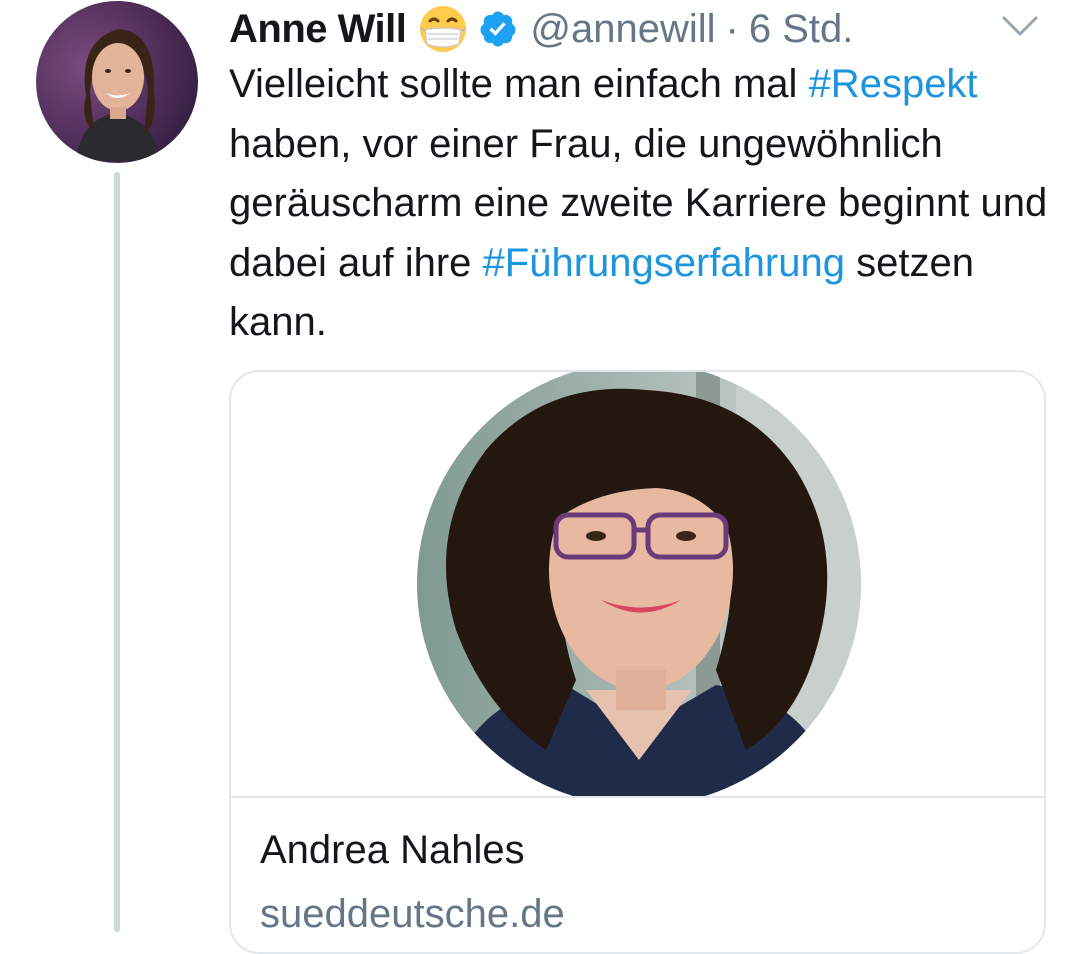 This screenshot has height=954, width=1080. I want to click on tweet-text-part: Vielleicht sollte man einfach mal, so click(519, 84).